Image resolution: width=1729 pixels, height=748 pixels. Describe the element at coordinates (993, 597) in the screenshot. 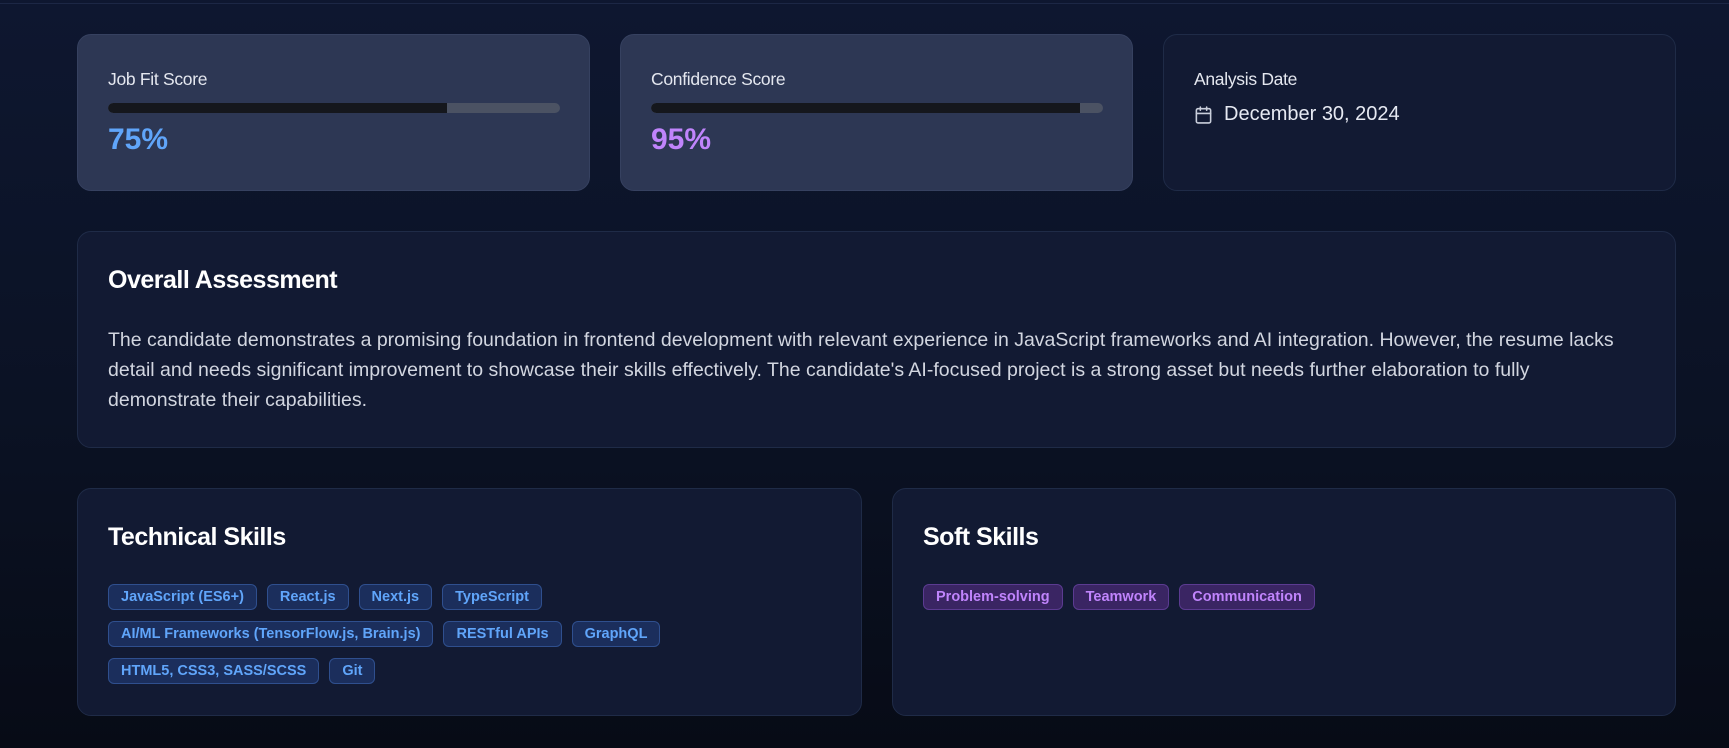

I see `soft-skill-tag: Problem-solving` at that location.